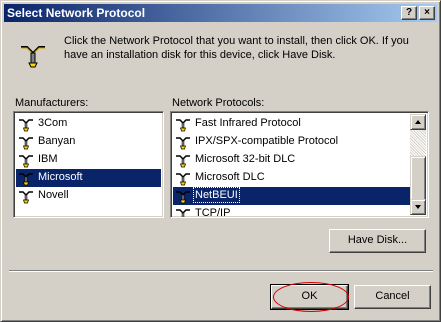 This screenshot has height=322, width=441. Describe the element at coordinates (267, 141) in the screenshot. I see `protocol-item-label: IPX/SPX-compatible Protocol` at that location.